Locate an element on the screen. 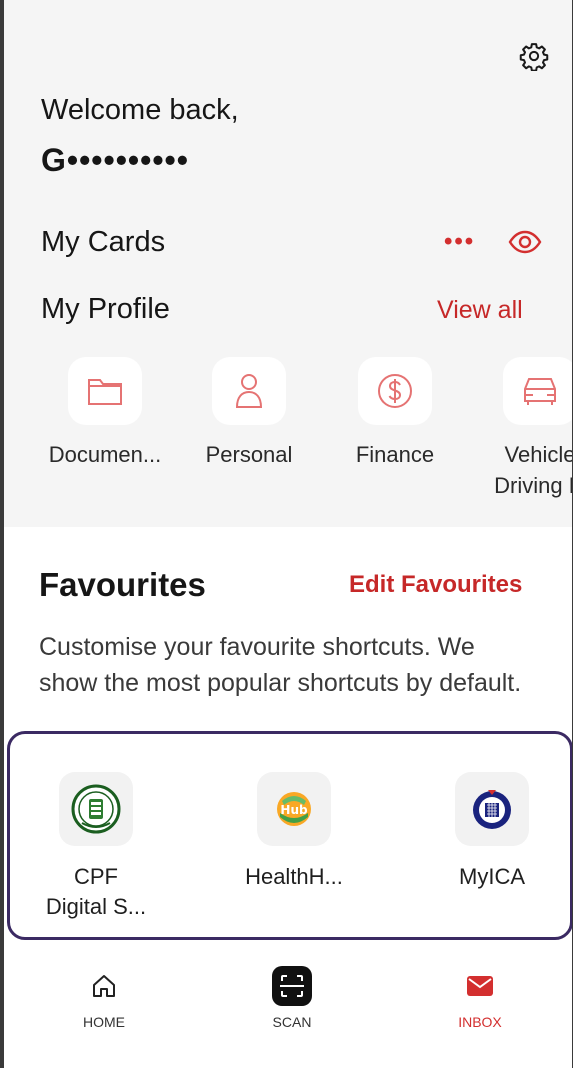  my-profile-title: My Profile is located at coordinates (105, 309).